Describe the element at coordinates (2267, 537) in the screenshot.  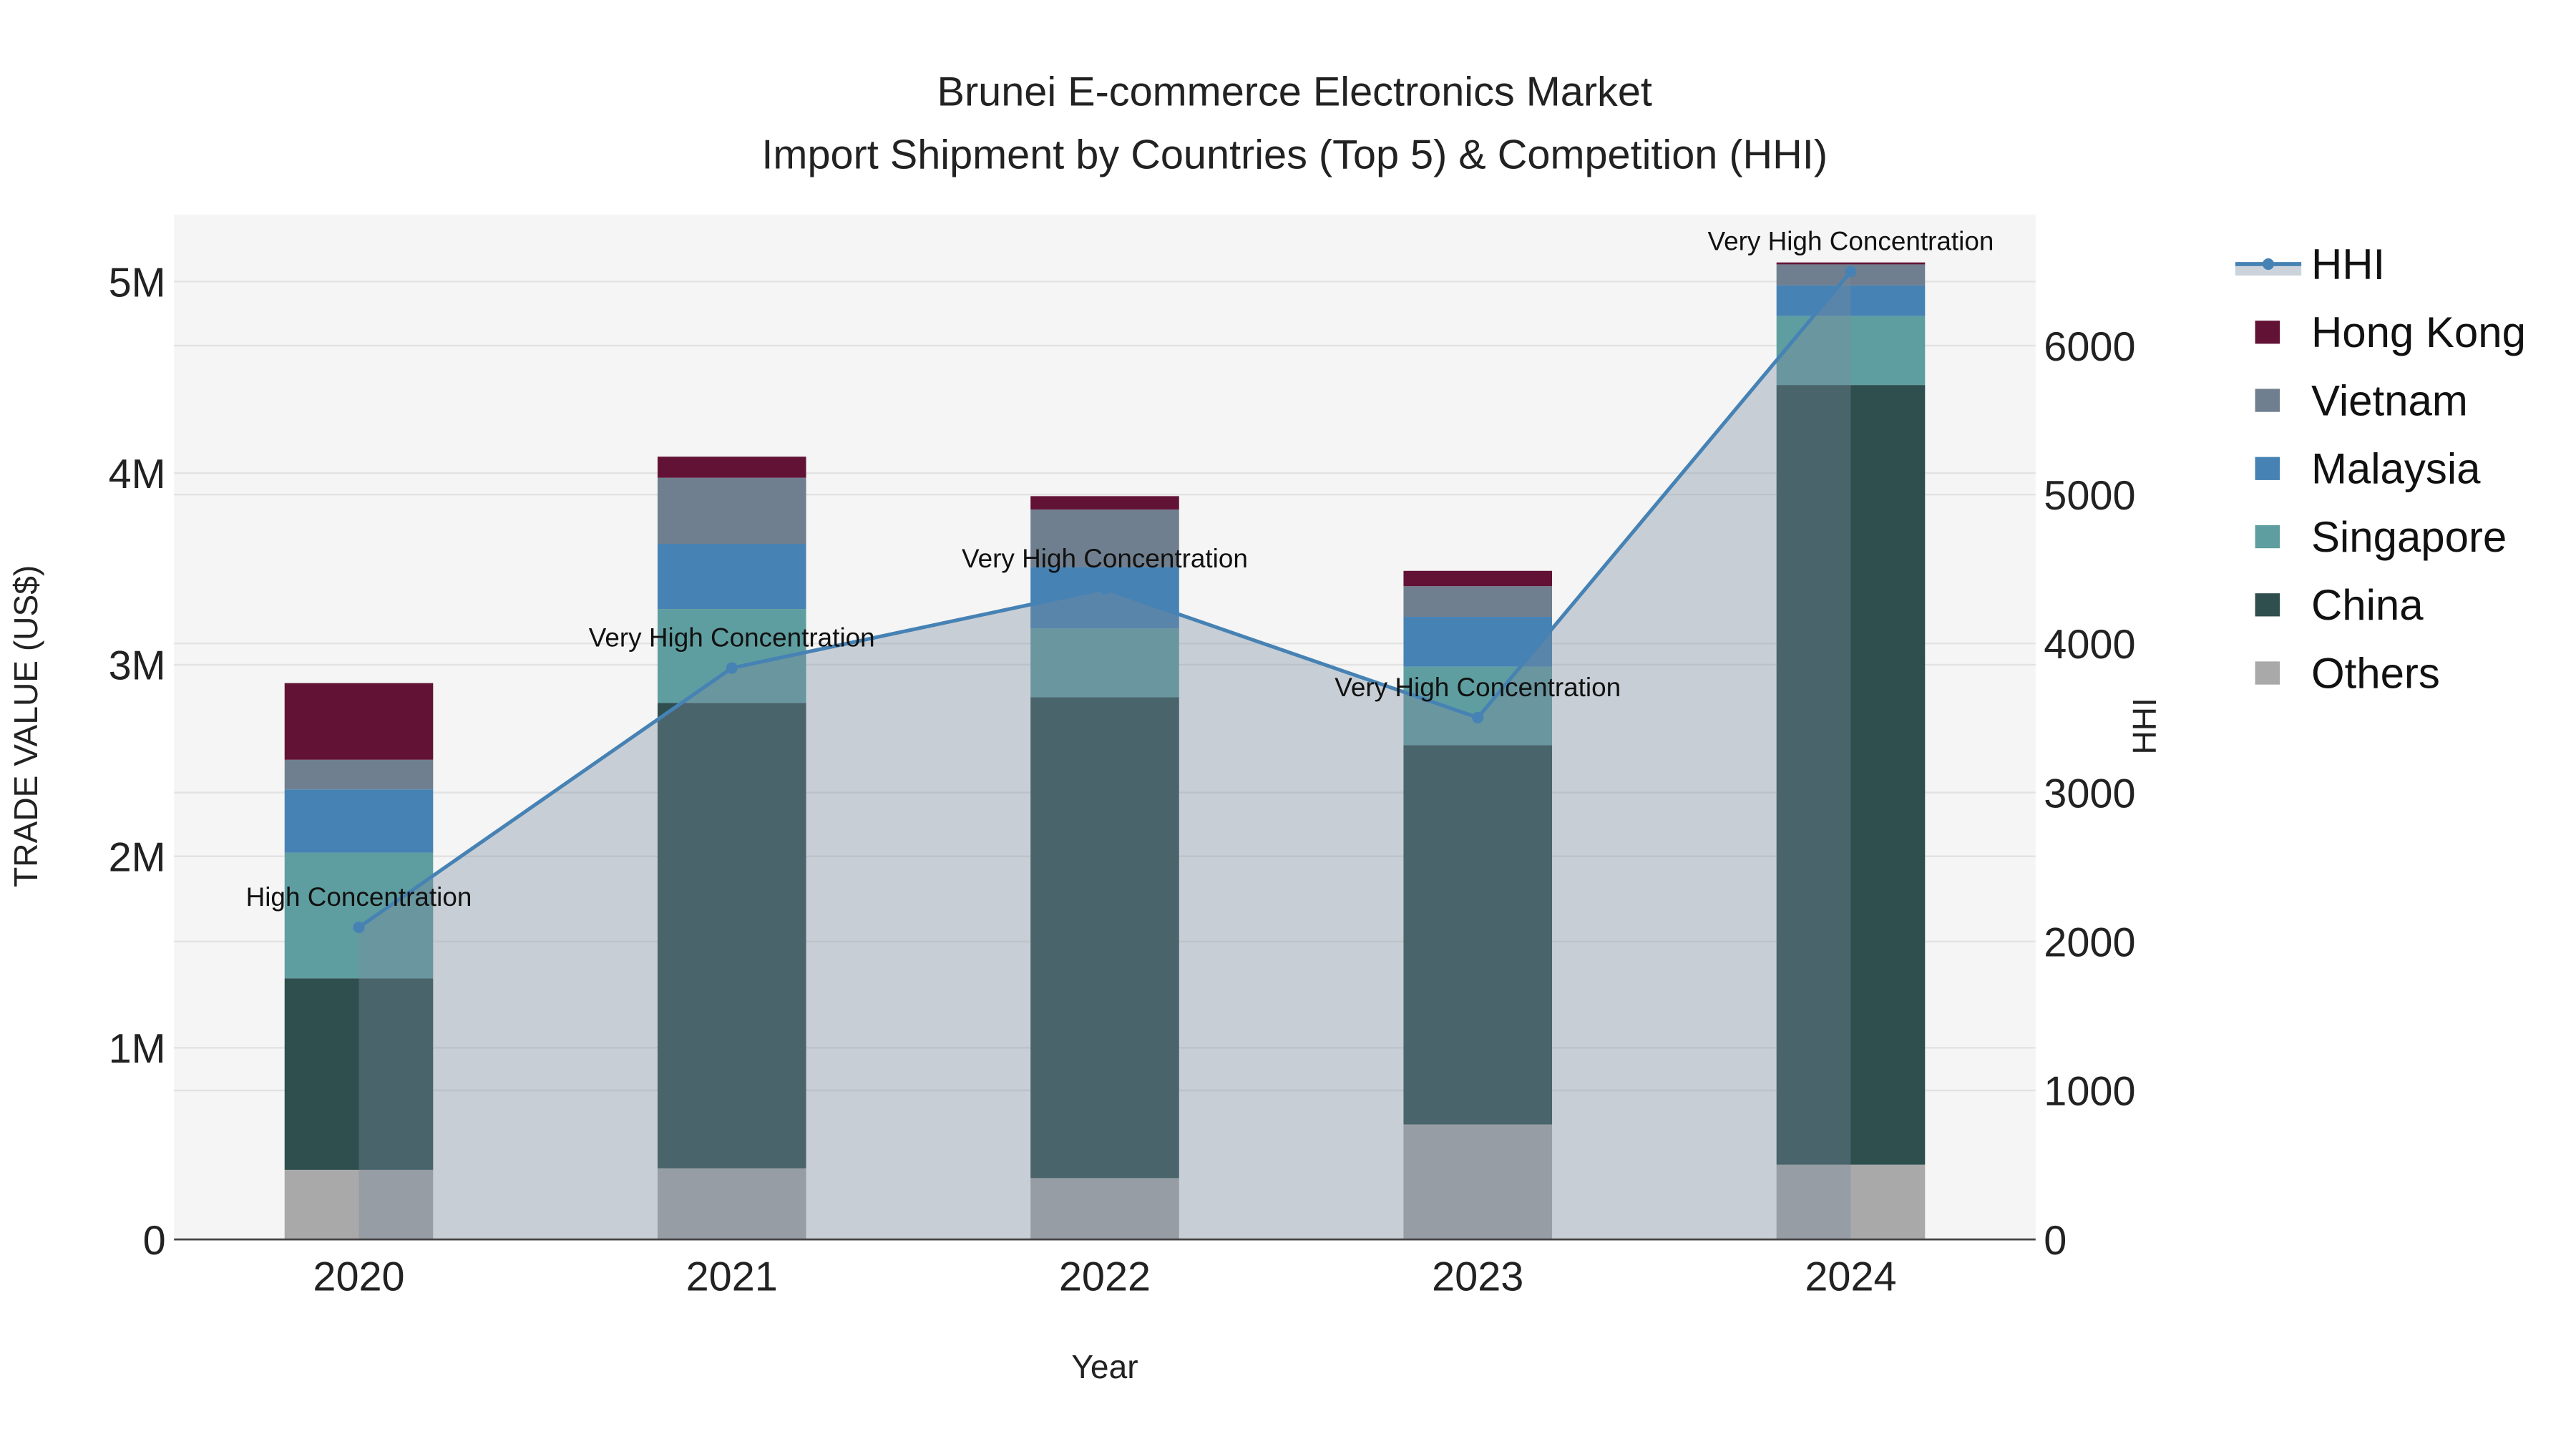
I see `legend-swatch-singapore` at that location.